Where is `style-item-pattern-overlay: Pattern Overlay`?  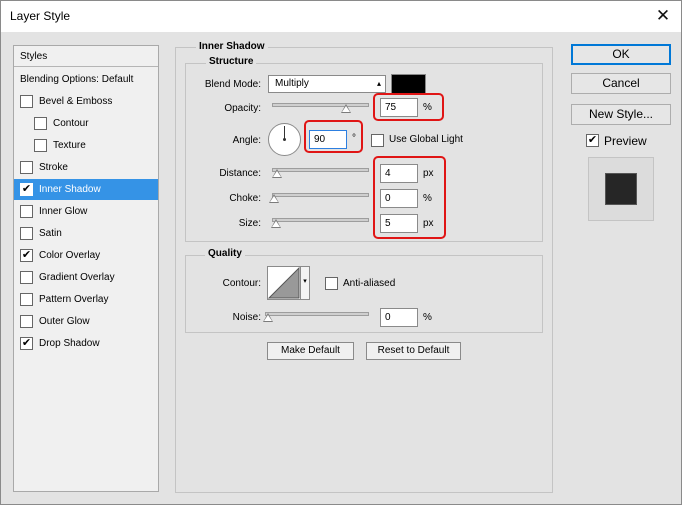
style-item-pattern-overlay: Pattern Overlay is located at coordinates (86, 299).